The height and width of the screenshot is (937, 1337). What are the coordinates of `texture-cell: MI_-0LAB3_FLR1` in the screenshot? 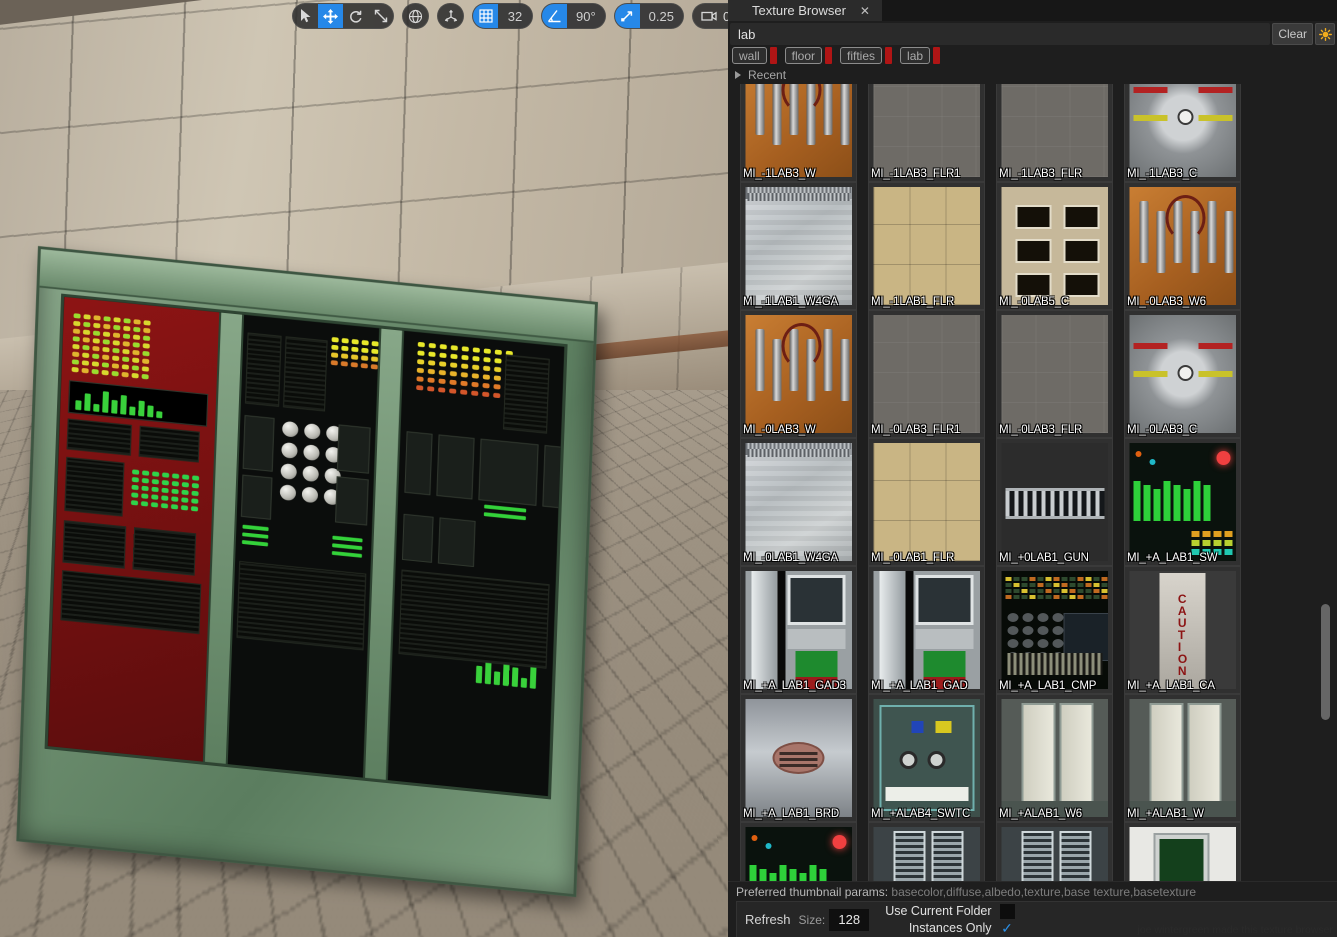 It's located at (926, 374).